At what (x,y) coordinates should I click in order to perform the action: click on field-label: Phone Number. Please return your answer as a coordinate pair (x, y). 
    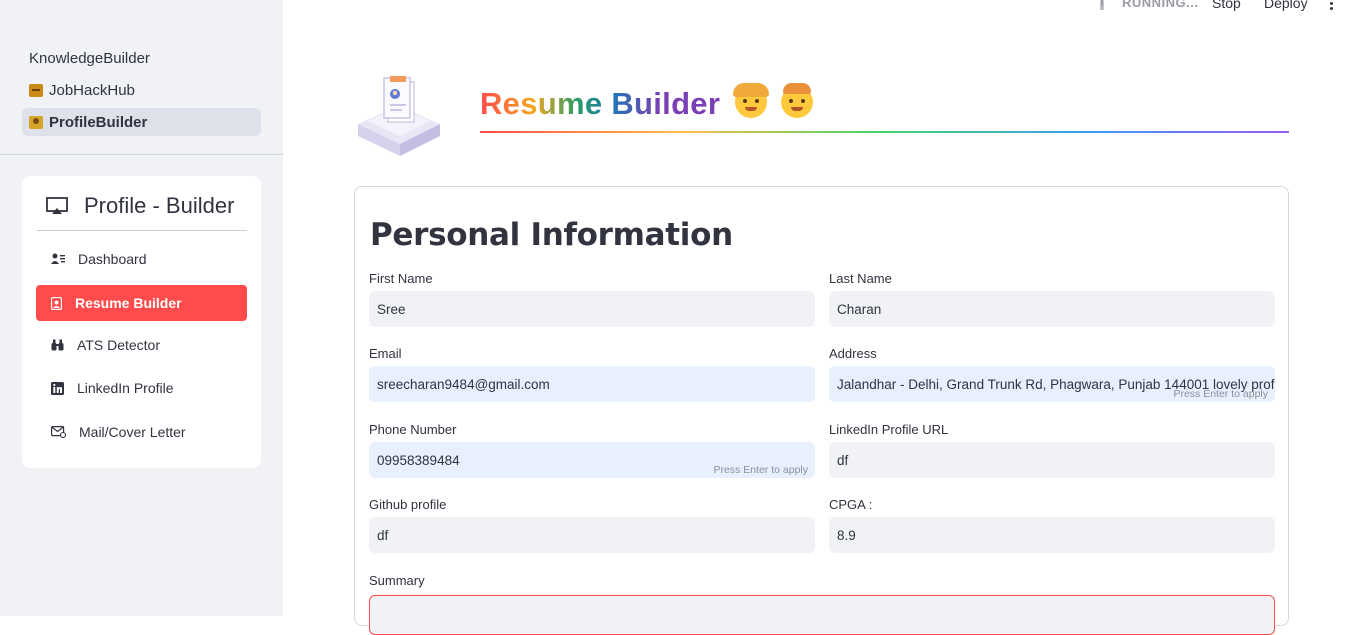
    Looking at the image, I should click on (413, 429).